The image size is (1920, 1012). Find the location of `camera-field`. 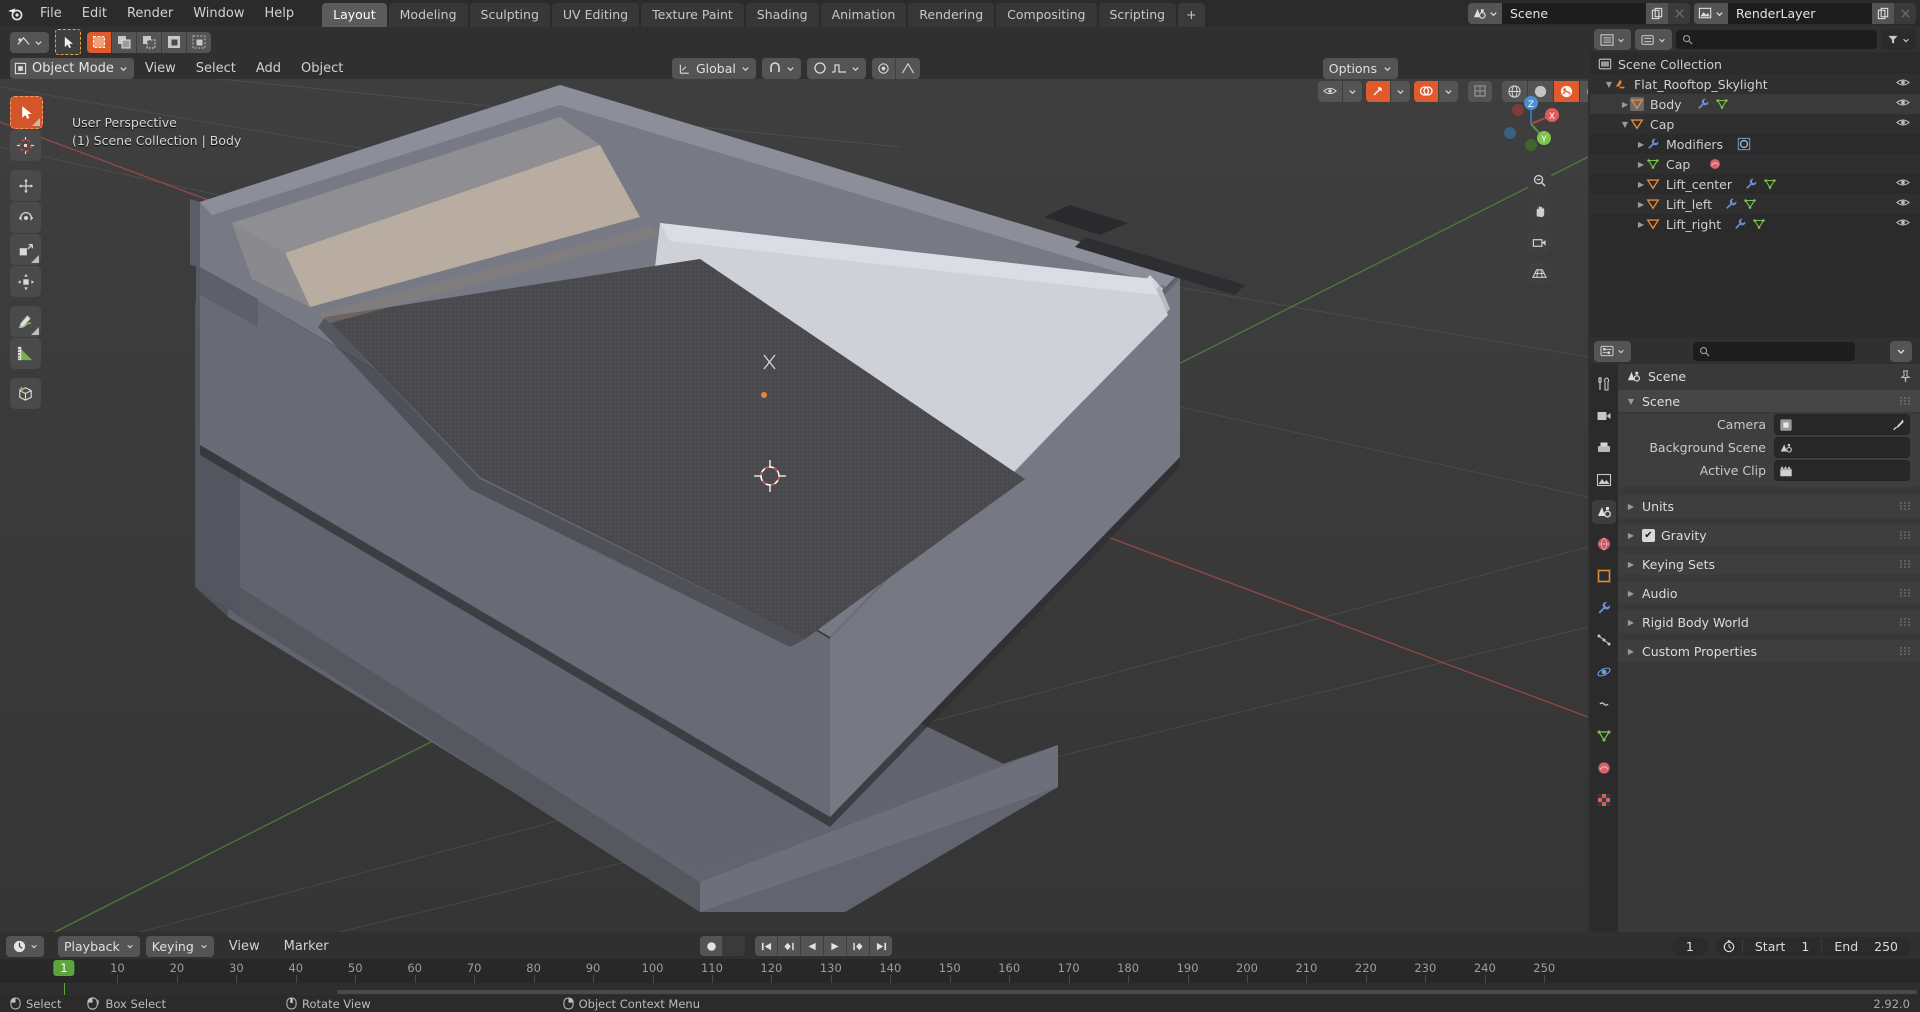

camera-field is located at coordinates (1842, 424).